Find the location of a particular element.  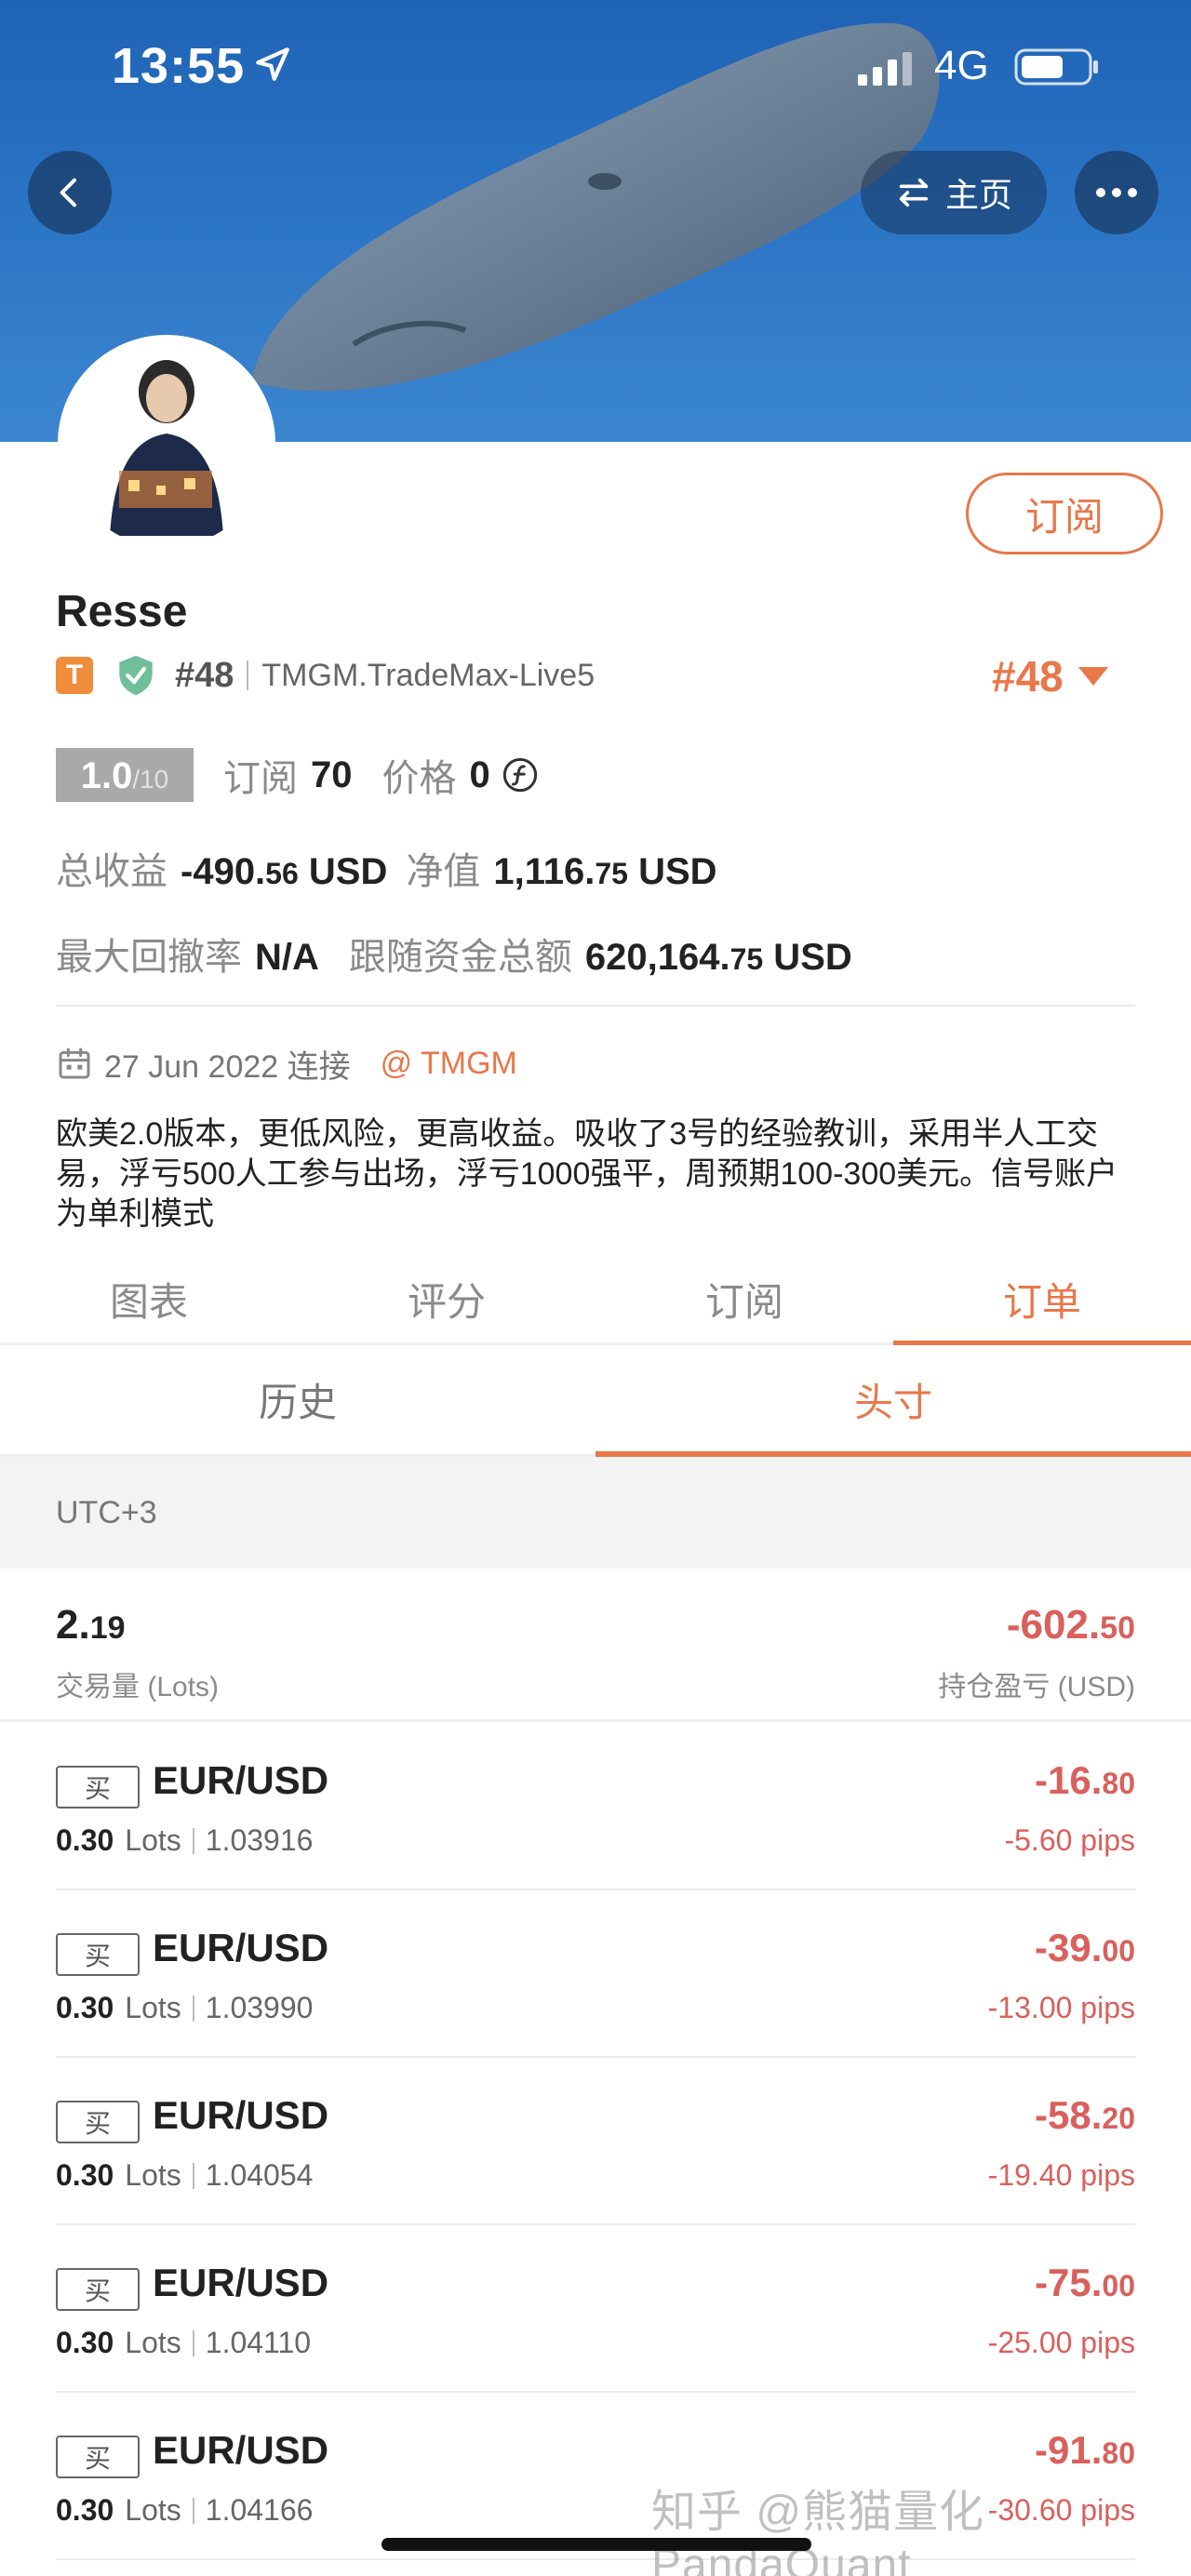

tab-history: 历史 is located at coordinates (298, 1399).